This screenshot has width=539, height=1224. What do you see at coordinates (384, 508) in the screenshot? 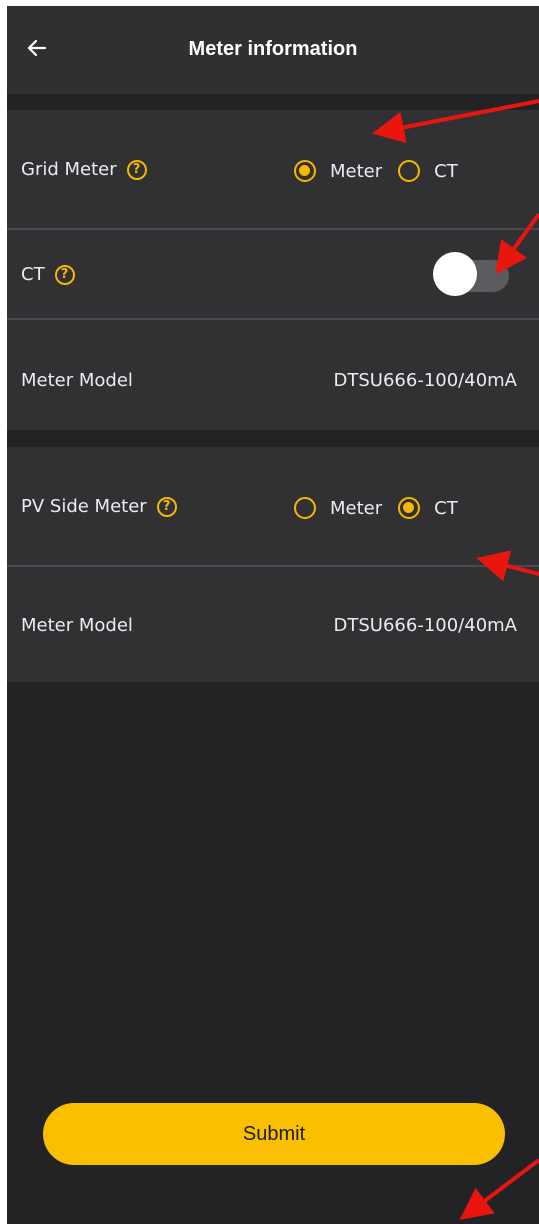
I see `pv-side-meter-options: Meter CT` at bounding box center [384, 508].